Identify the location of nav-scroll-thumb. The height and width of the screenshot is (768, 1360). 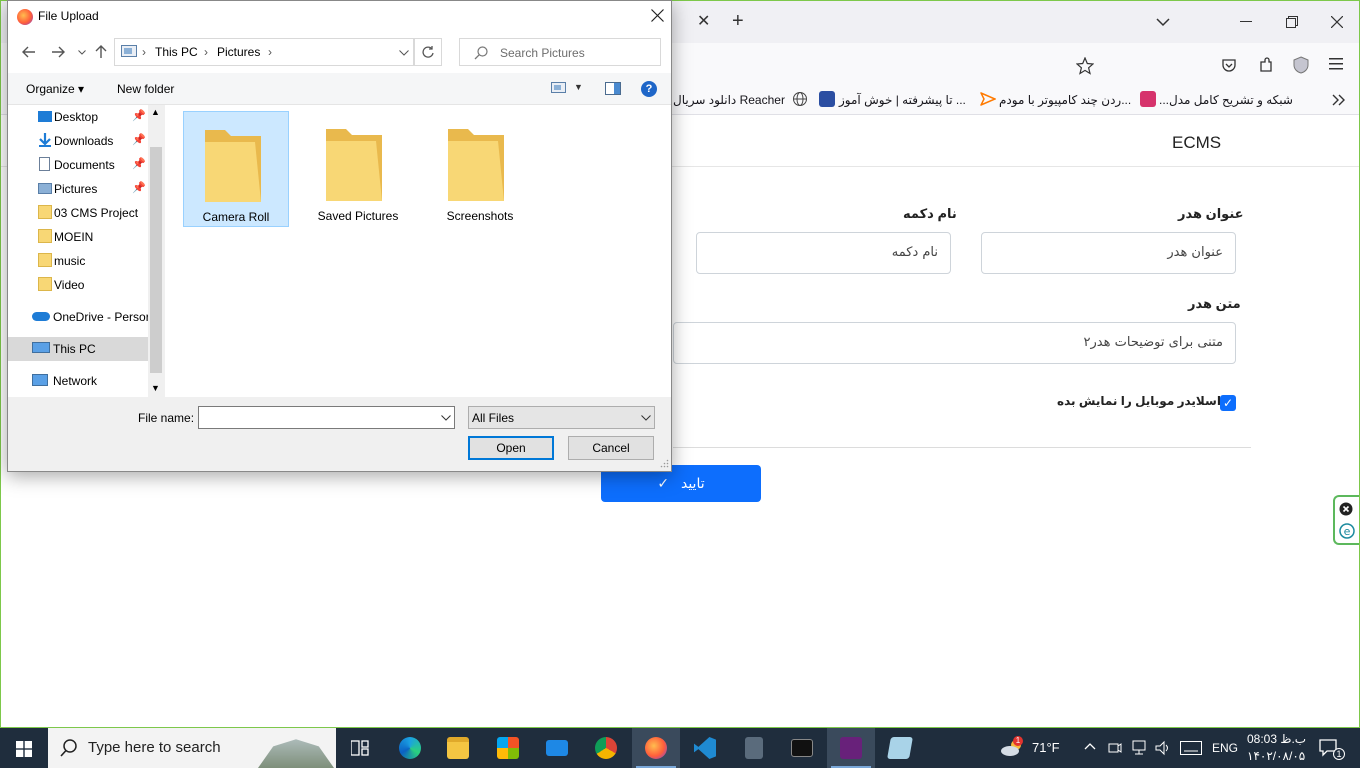
(156, 260).